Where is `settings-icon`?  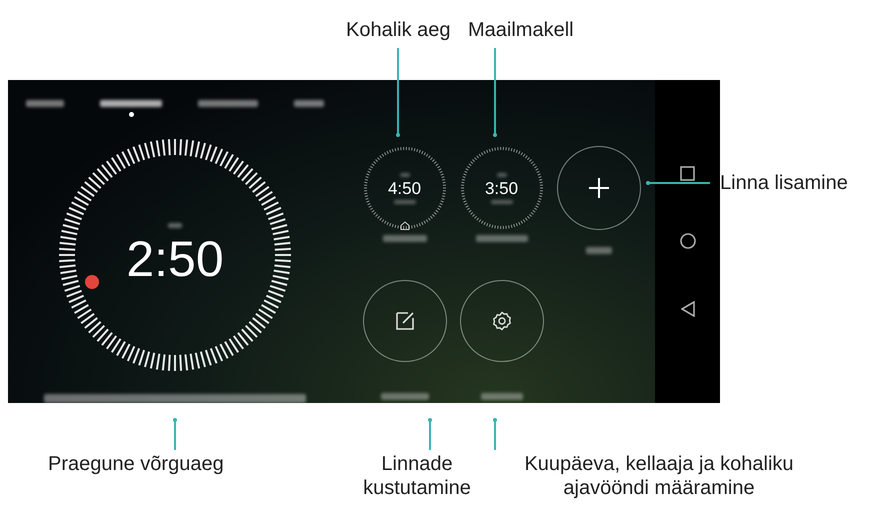
settings-icon is located at coordinates (502, 321).